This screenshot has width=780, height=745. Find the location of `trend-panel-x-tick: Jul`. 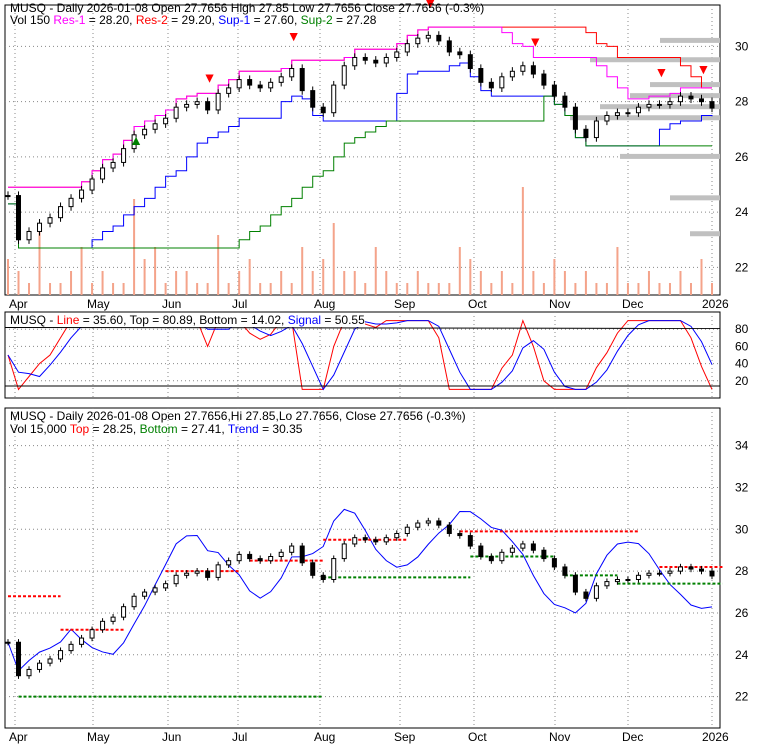

trend-panel-x-tick: Jul is located at coordinates (239, 737).